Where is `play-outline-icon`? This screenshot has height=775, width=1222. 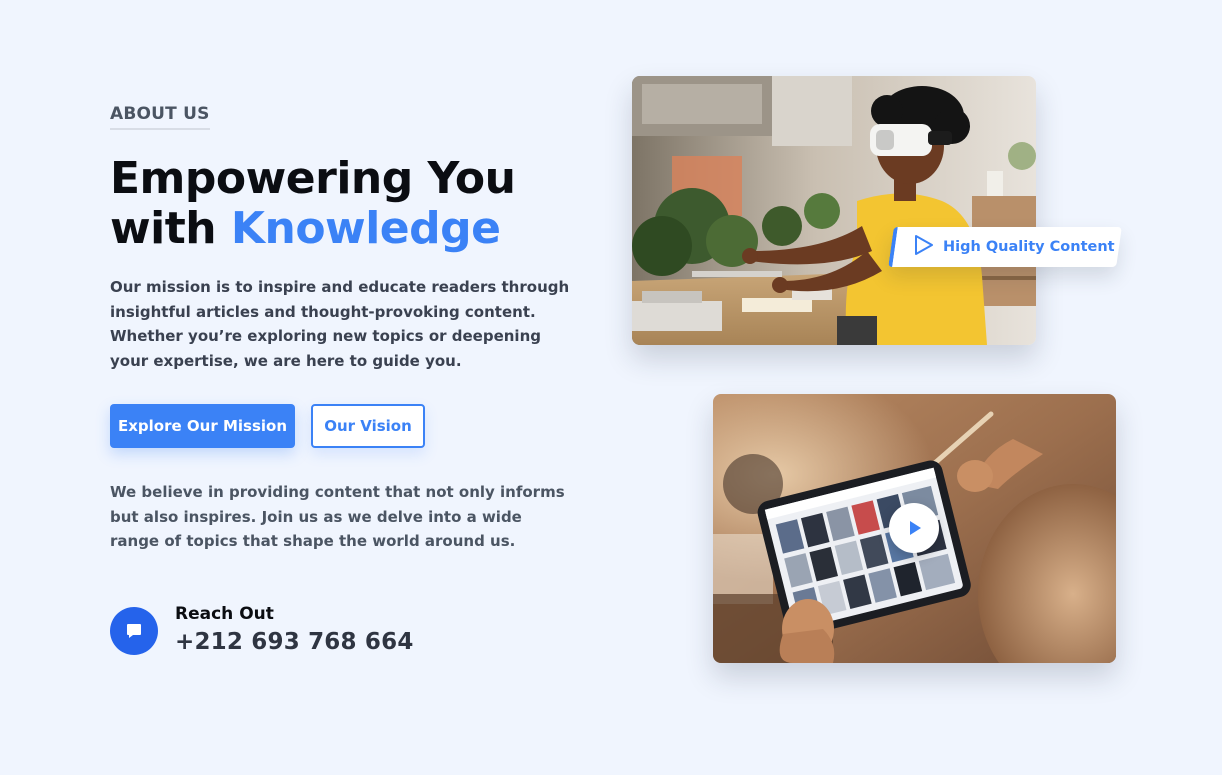 play-outline-icon is located at coordinates (923, 247).